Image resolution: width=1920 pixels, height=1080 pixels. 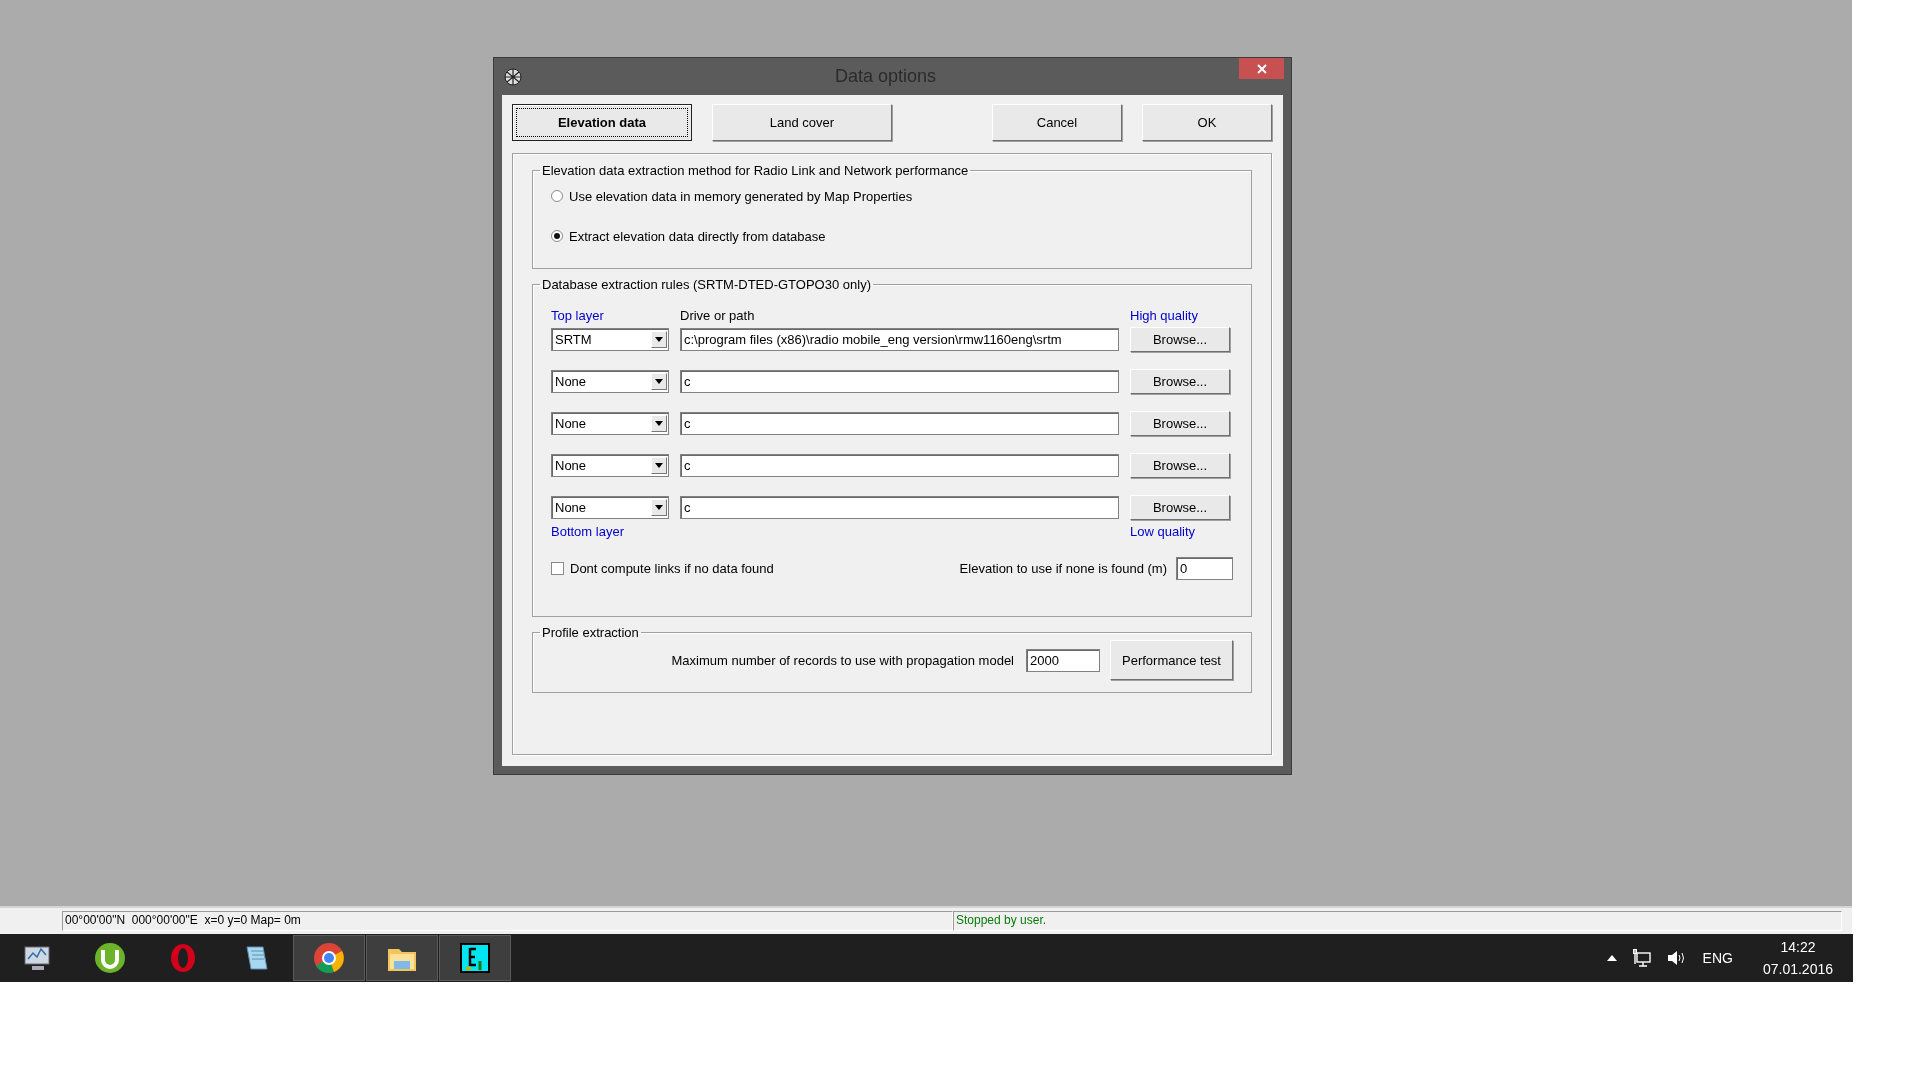 What do you see at coordinates (706, 284) in the screenshot?
I see `group-title: Database extraction rules (SRTM-DTED-GTOPO30 only)` at bounding box center [706, 284].